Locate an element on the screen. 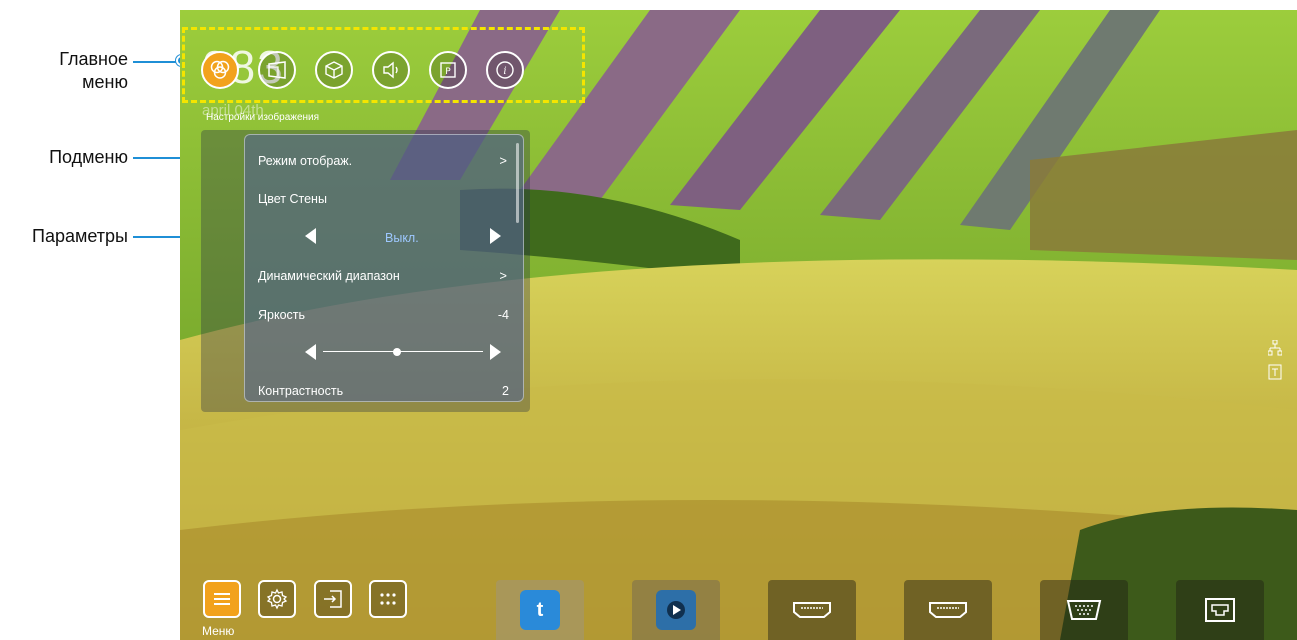 This screenshot has width=1297, height=640. wall-color-value: Выкл. is located at coordinates (402, 238).